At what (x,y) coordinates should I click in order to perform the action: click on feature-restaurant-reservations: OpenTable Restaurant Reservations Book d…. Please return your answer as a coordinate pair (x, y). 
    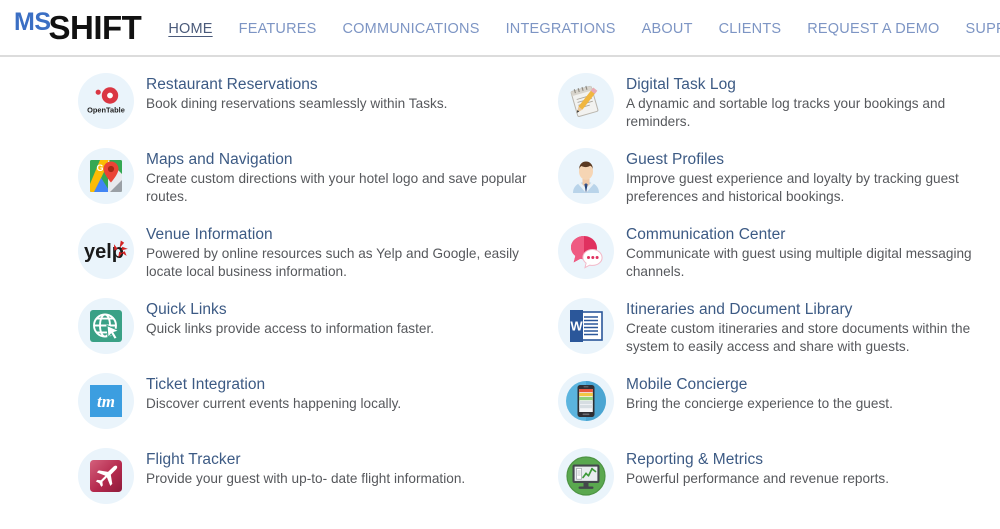
    Looking at the image, I should click on (303, 108).